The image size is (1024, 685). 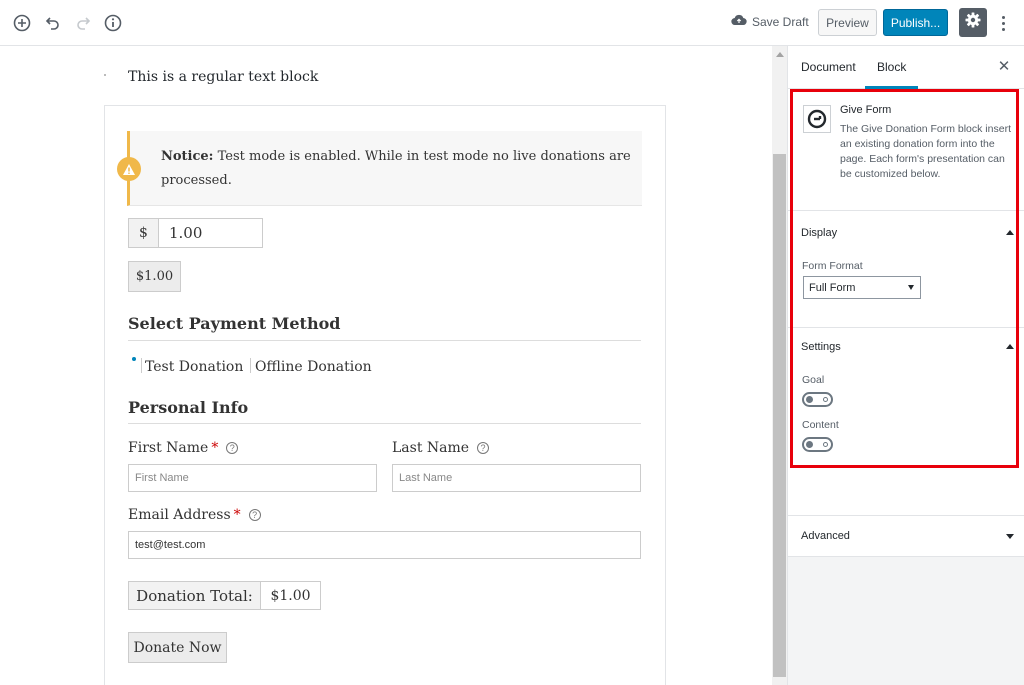 I want to click on first-name-field: First Name, so click(x=252, y=478).